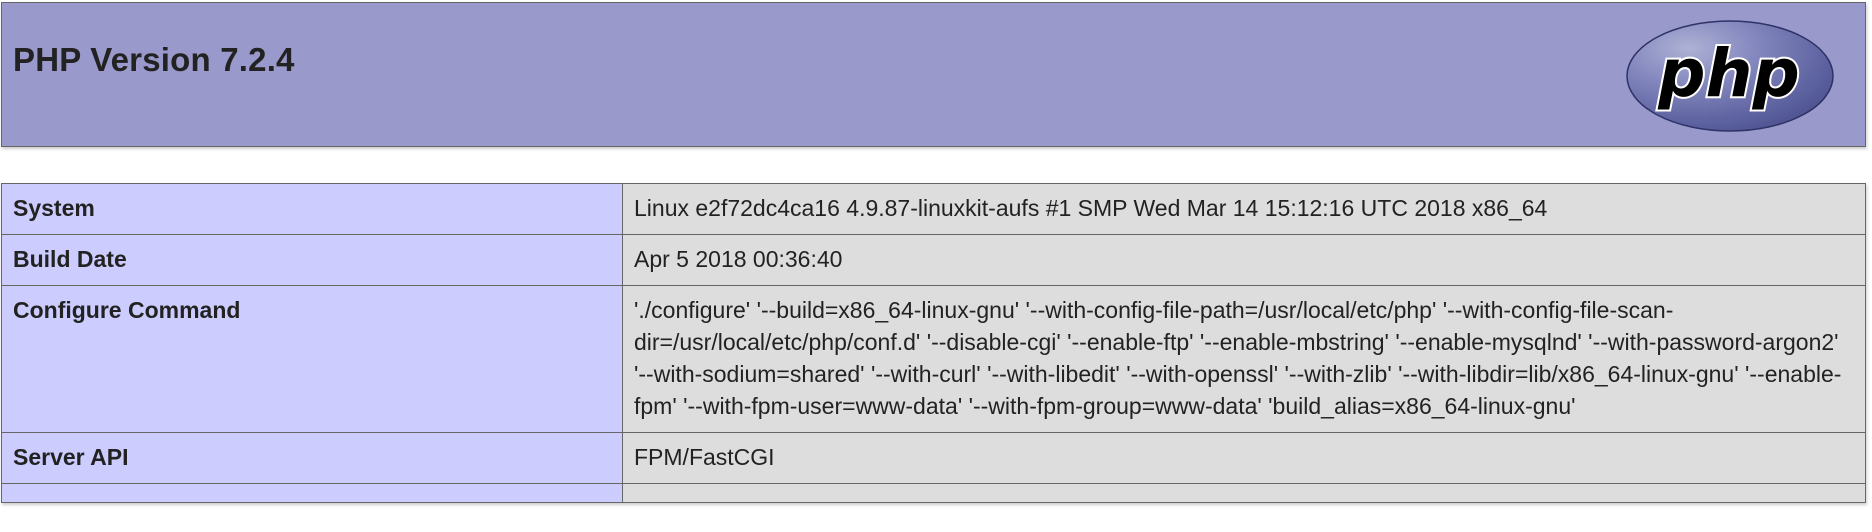 This screenshot has width=1872, height=532. What do you see at coordinates (312, 260) in the screenshot?
I see `row-label: Build Date` at bounding box center [312, 260].